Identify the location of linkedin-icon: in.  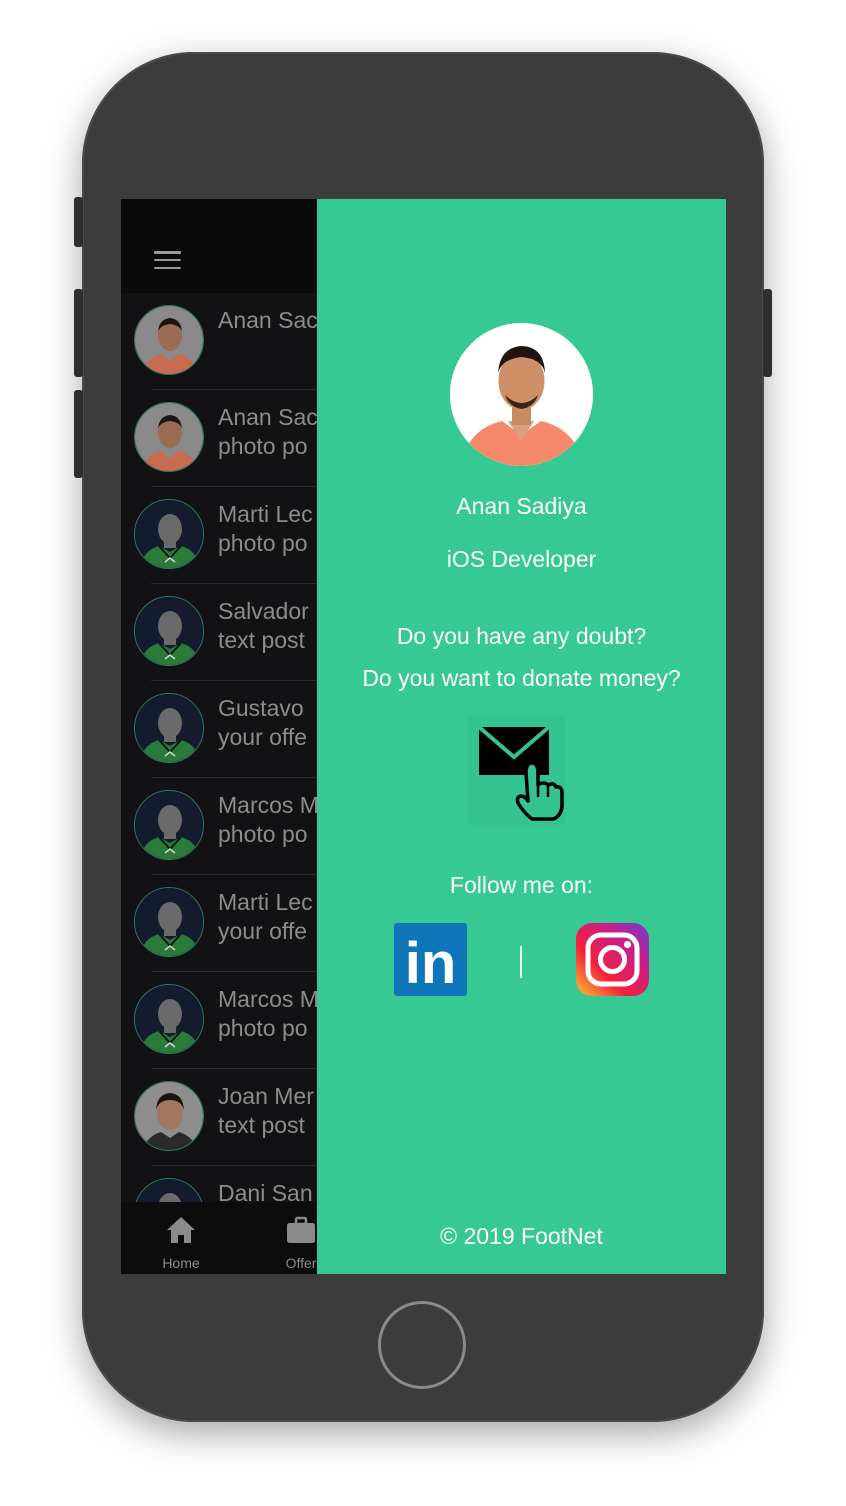
(430, 959).